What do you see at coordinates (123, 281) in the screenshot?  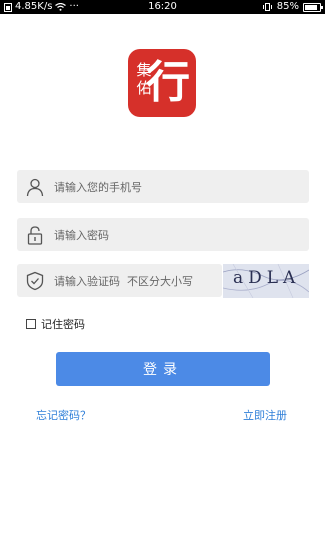 I see `captcha-placeholder: 请输入验证码 不区分大小写` at bounding box center [123, 281].